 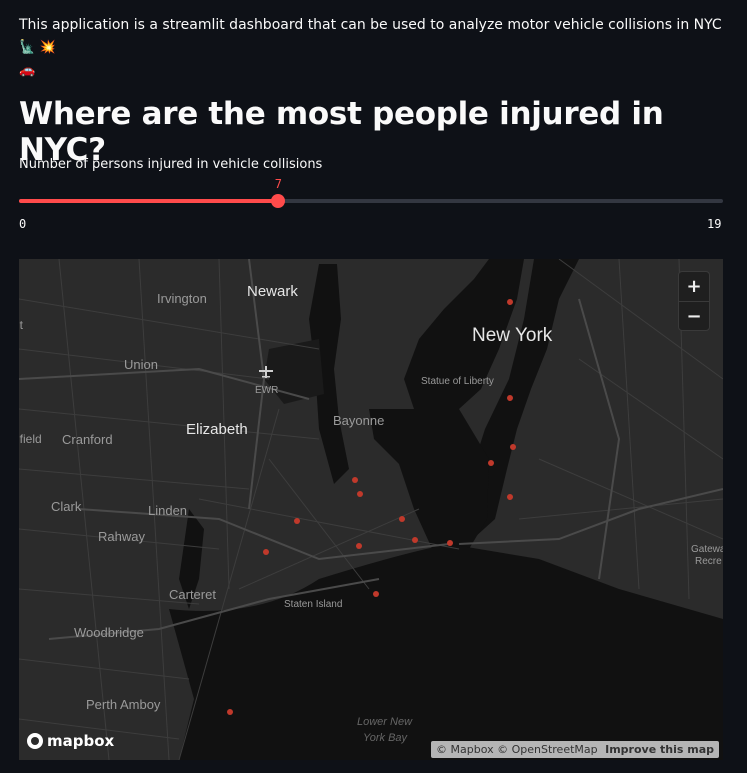 What do you see at coordinates (371, 192) in the screenshot?
I see `injured-slider-track: 7` at bounding box center [371, 192].